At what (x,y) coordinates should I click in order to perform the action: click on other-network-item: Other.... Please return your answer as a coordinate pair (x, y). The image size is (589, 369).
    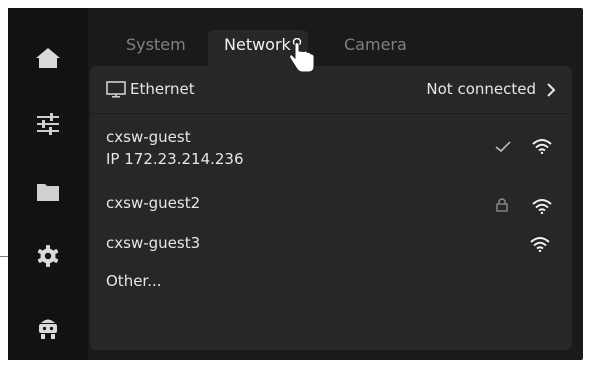
    Looking at the image, I should click on (331, 282).